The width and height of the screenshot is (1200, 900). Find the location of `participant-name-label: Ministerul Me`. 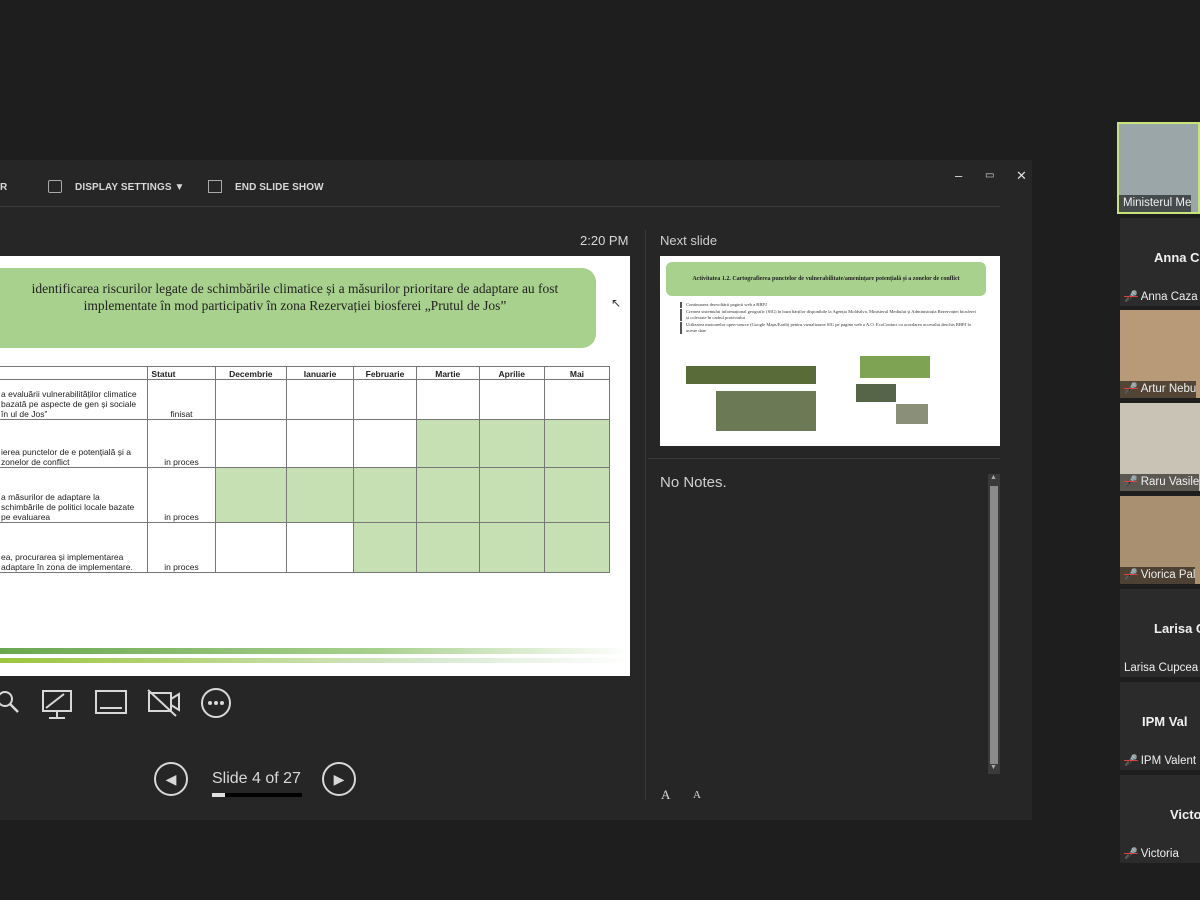

participant-name-label: Ministerul Me is located at coordinates (1157, 203).